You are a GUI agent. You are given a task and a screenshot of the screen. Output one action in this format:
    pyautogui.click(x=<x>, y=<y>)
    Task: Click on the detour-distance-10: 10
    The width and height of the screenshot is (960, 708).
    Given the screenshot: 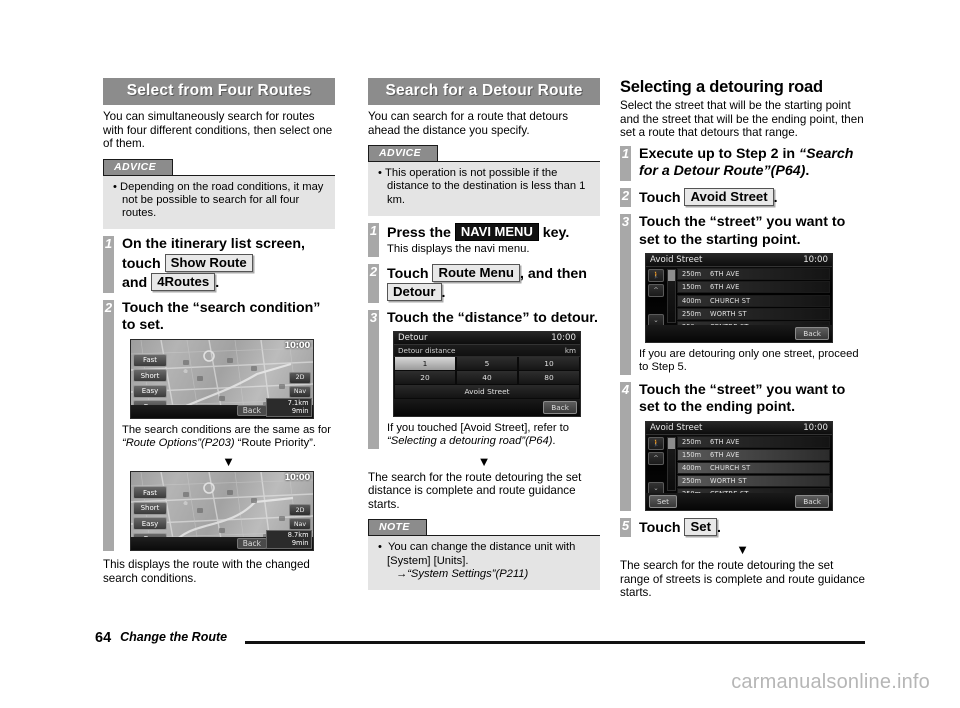 What is the action you would take?
    pyautogui.click(x=549, y=364)
    